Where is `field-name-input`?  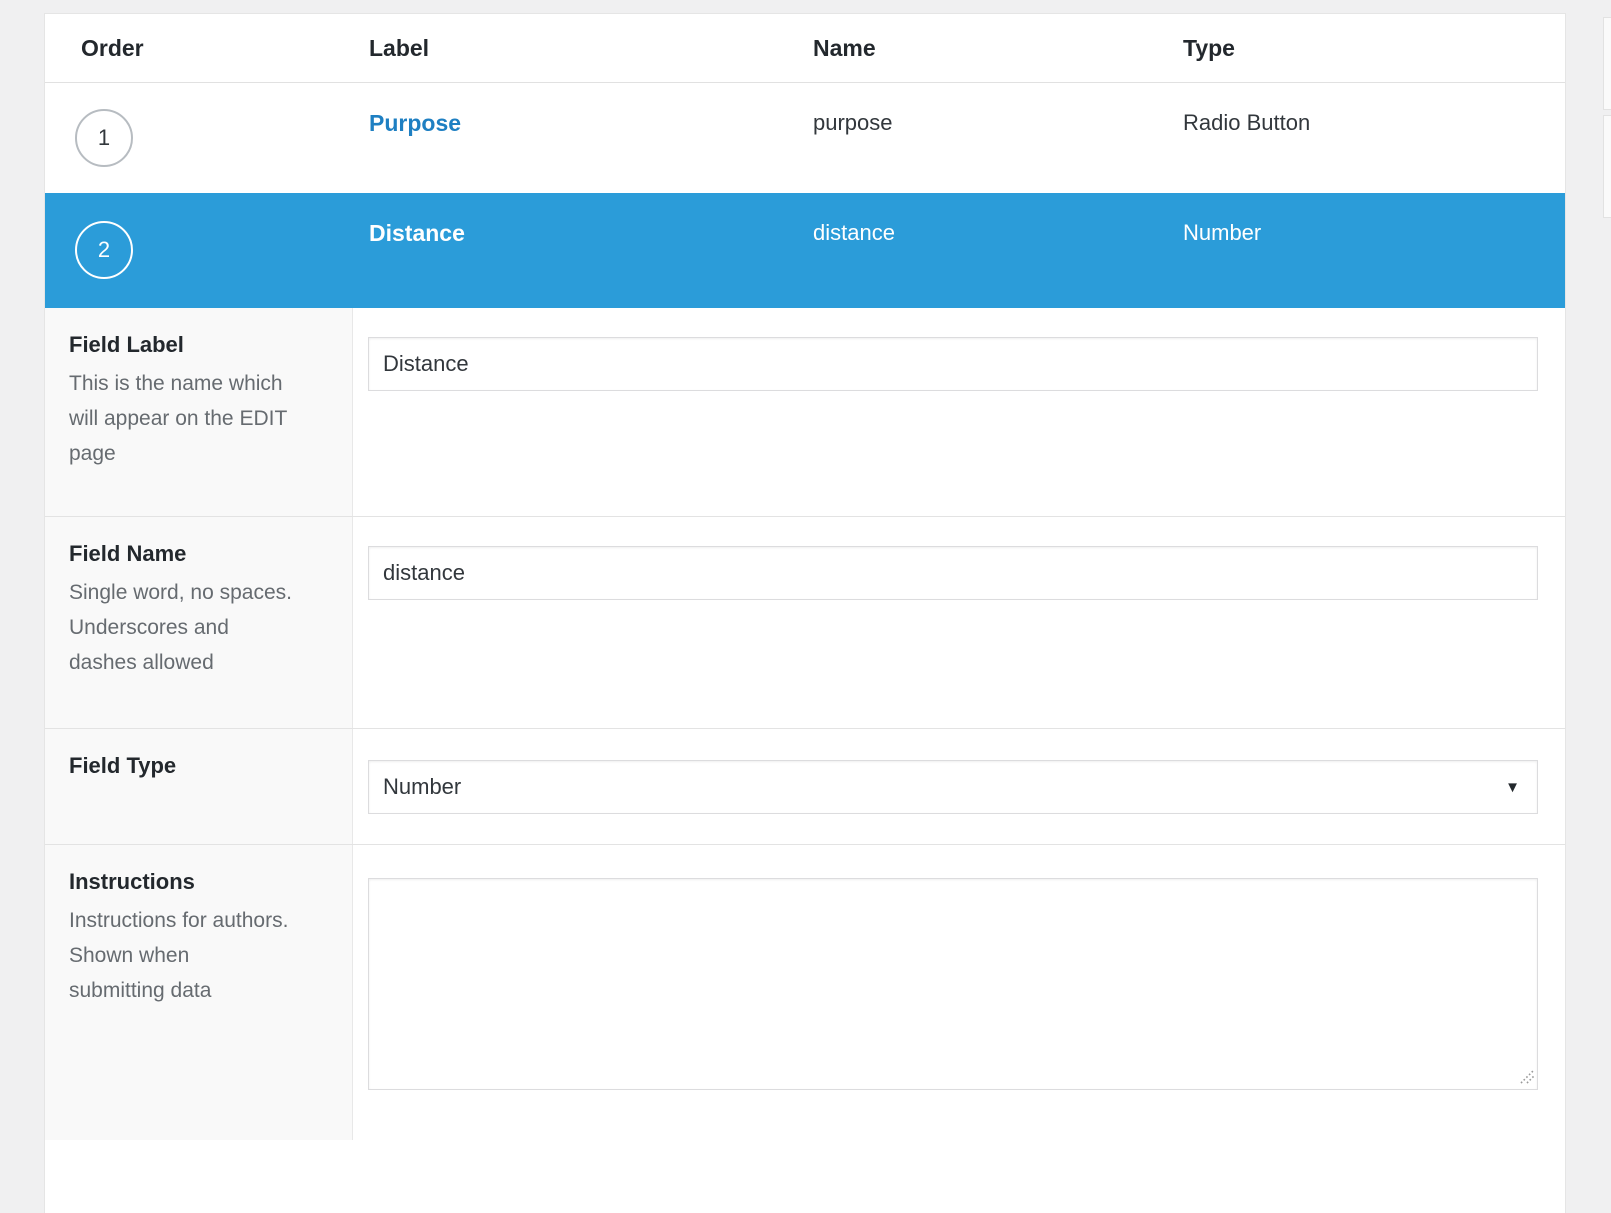
field-name-input is located at coordinates (953, 573).